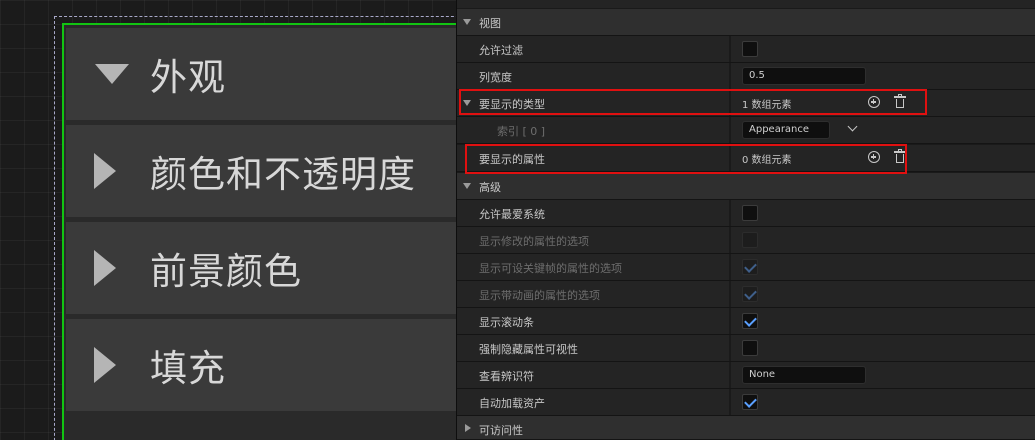 The height and width of the screenshot is (440, 1035). I want to click on column-width-input: 0.5, so click(804, 76).